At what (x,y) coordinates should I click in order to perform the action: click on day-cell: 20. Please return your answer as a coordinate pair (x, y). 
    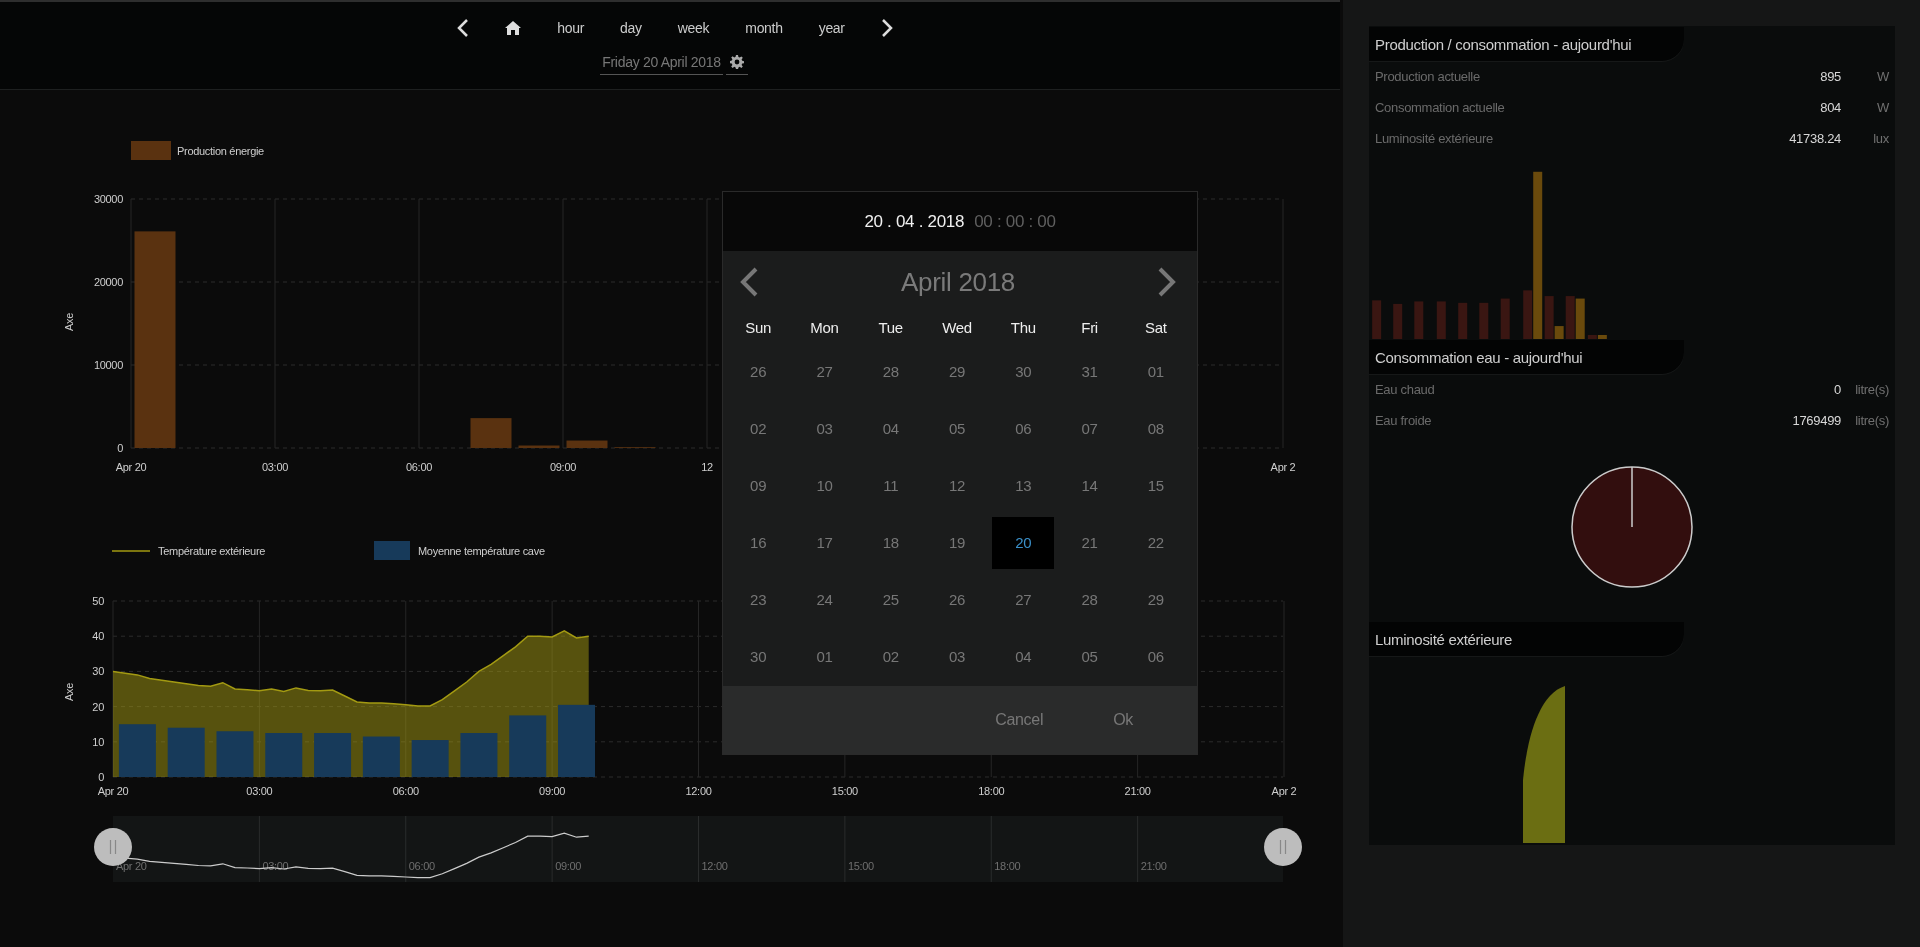
    Looking at the image, I should click on (1023, 542).